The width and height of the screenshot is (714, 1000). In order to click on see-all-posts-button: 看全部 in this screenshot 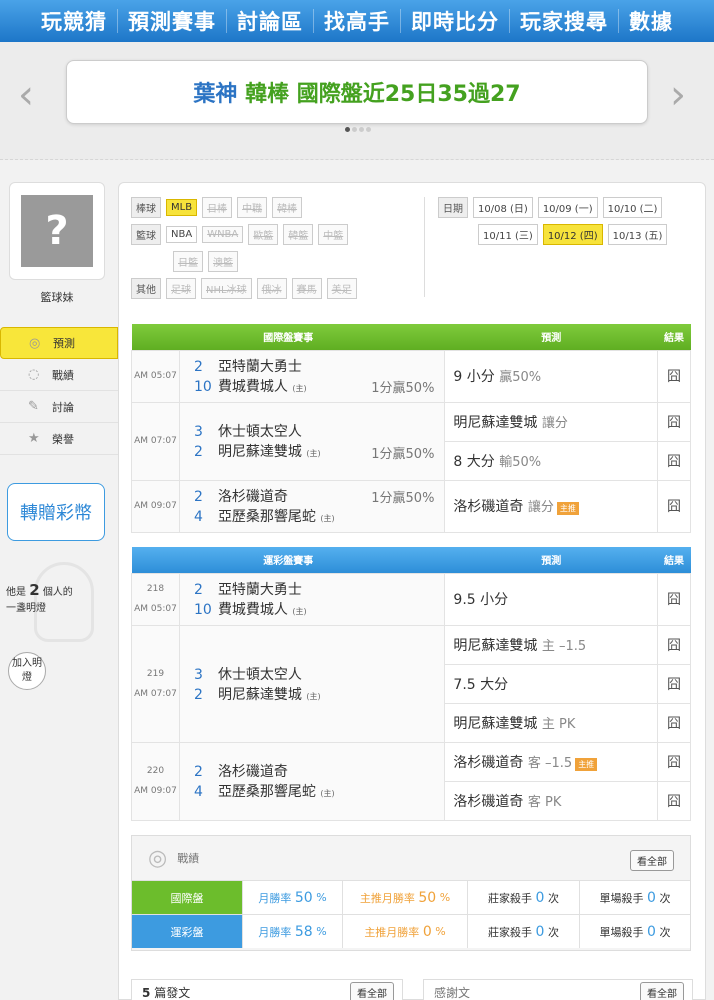, I will do `click(372, 991)`.